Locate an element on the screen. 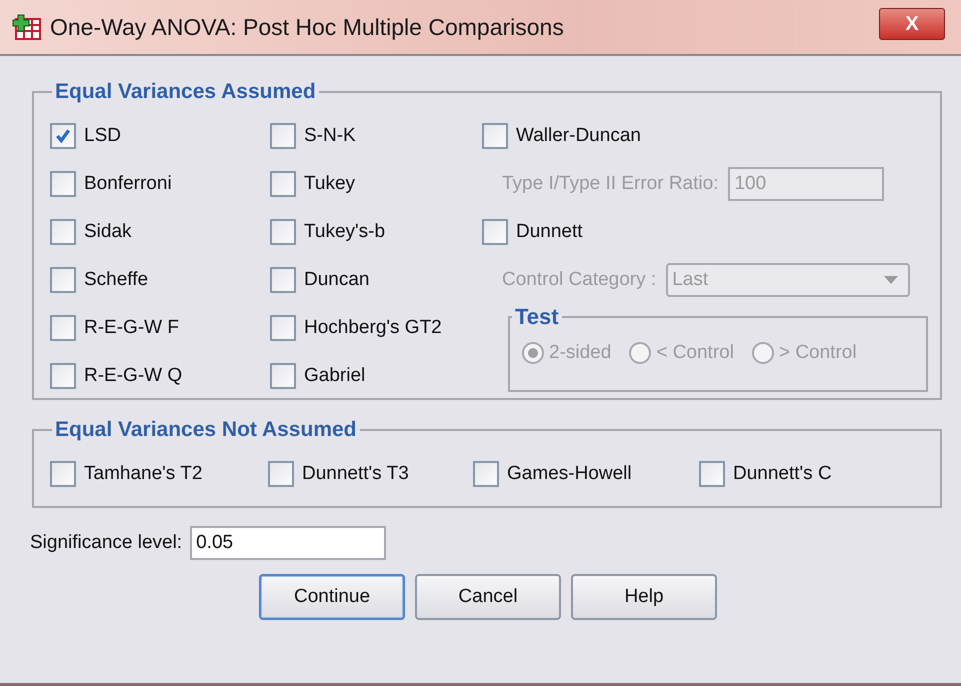 This screenshot has height=686, width=961. checkbox-label: R-E-G-W F is located at coordinates (131, 328).